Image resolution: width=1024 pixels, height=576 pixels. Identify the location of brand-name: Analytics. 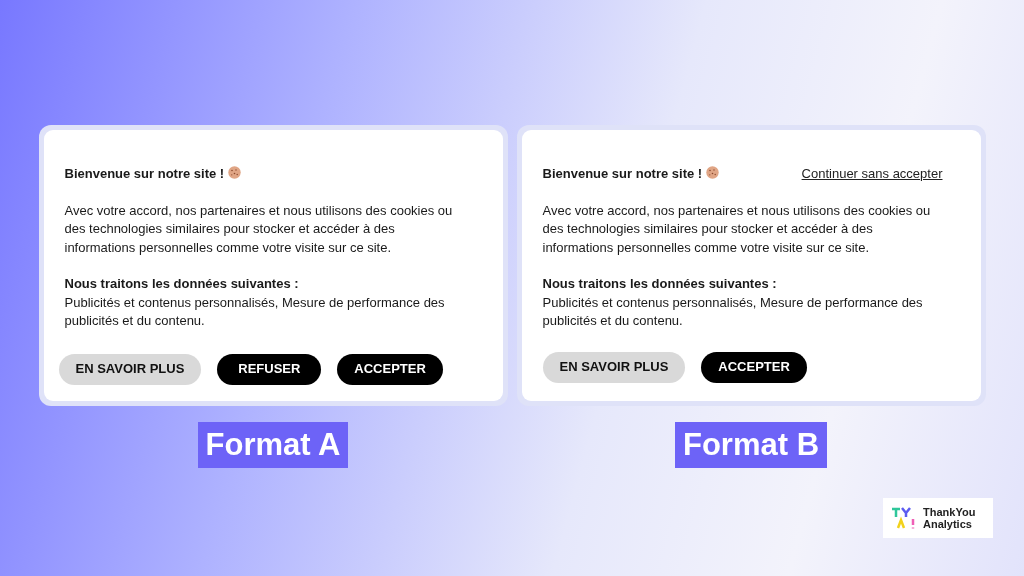
(948, 524).